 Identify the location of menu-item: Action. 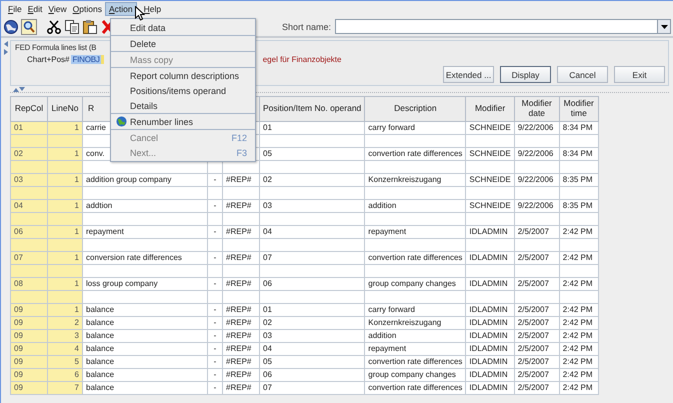
(120, 9).